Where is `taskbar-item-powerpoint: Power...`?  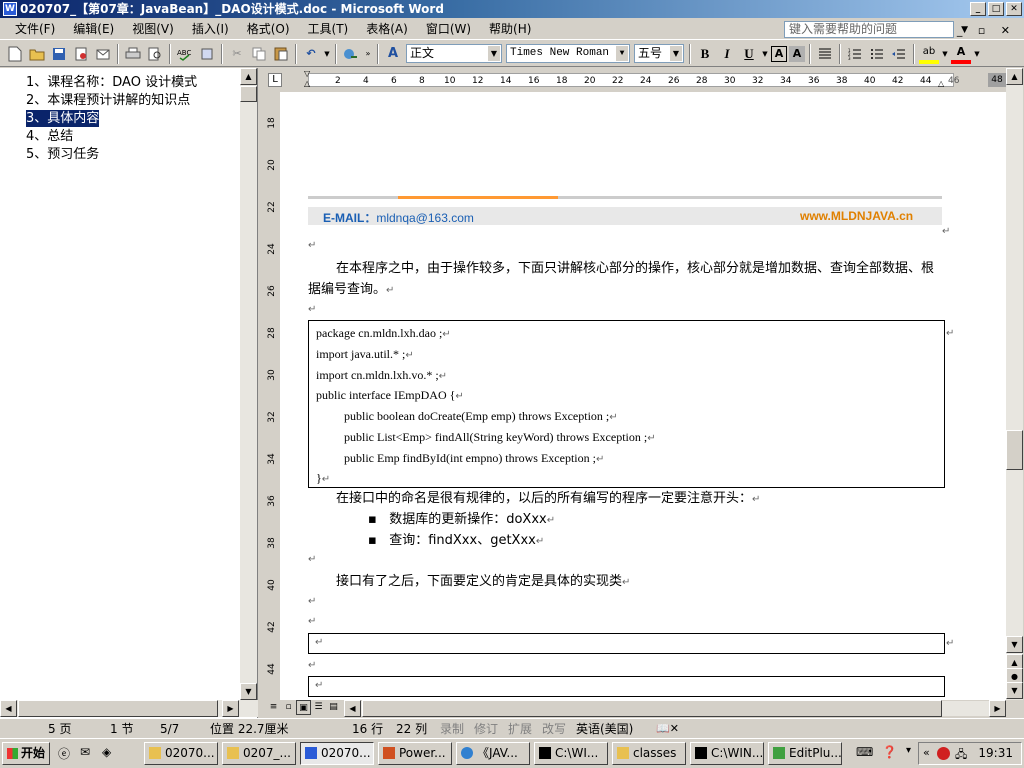
taskbar-item-powerpoint: Power... is located at coordinates (415, 753).